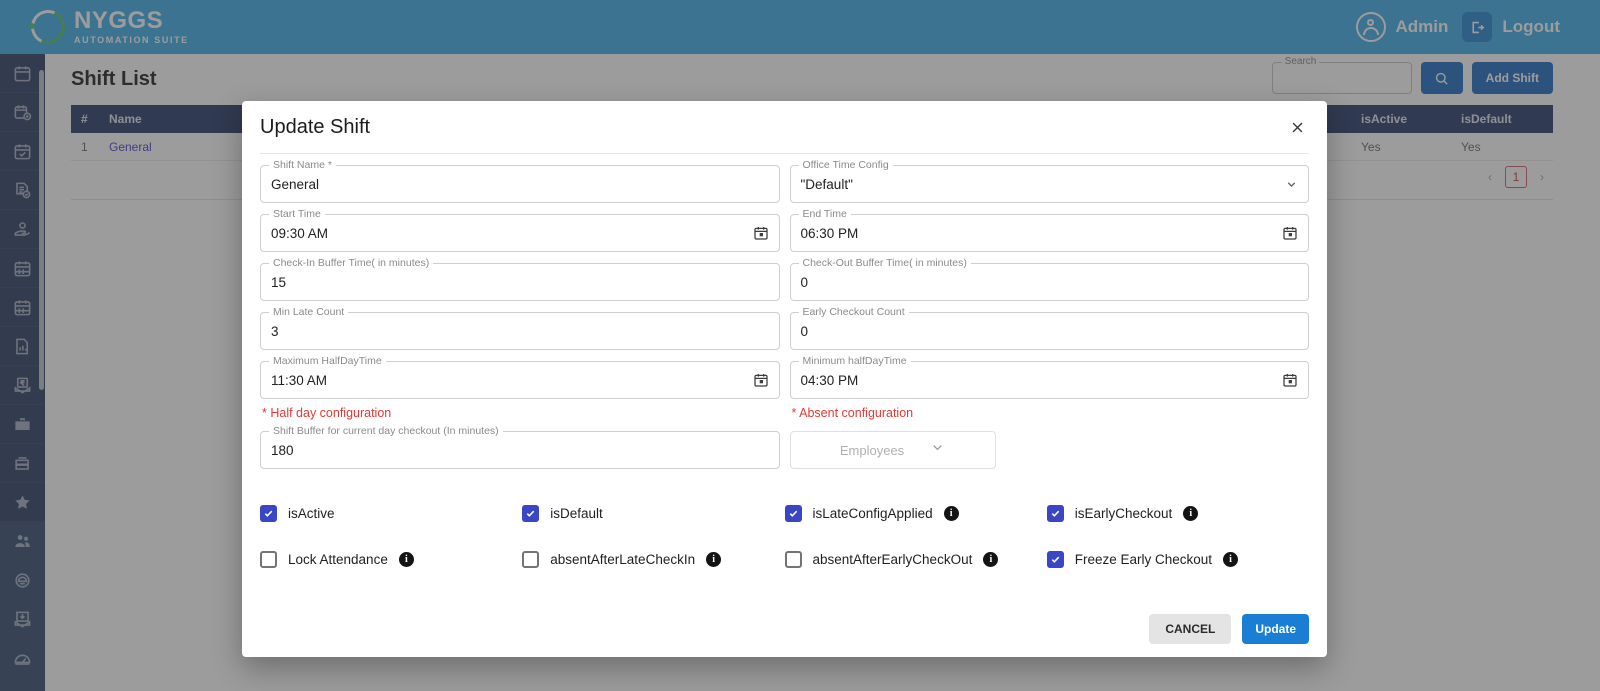  I want to click on start-time-field: Start Time 09:30 AM, so click(520, 230).